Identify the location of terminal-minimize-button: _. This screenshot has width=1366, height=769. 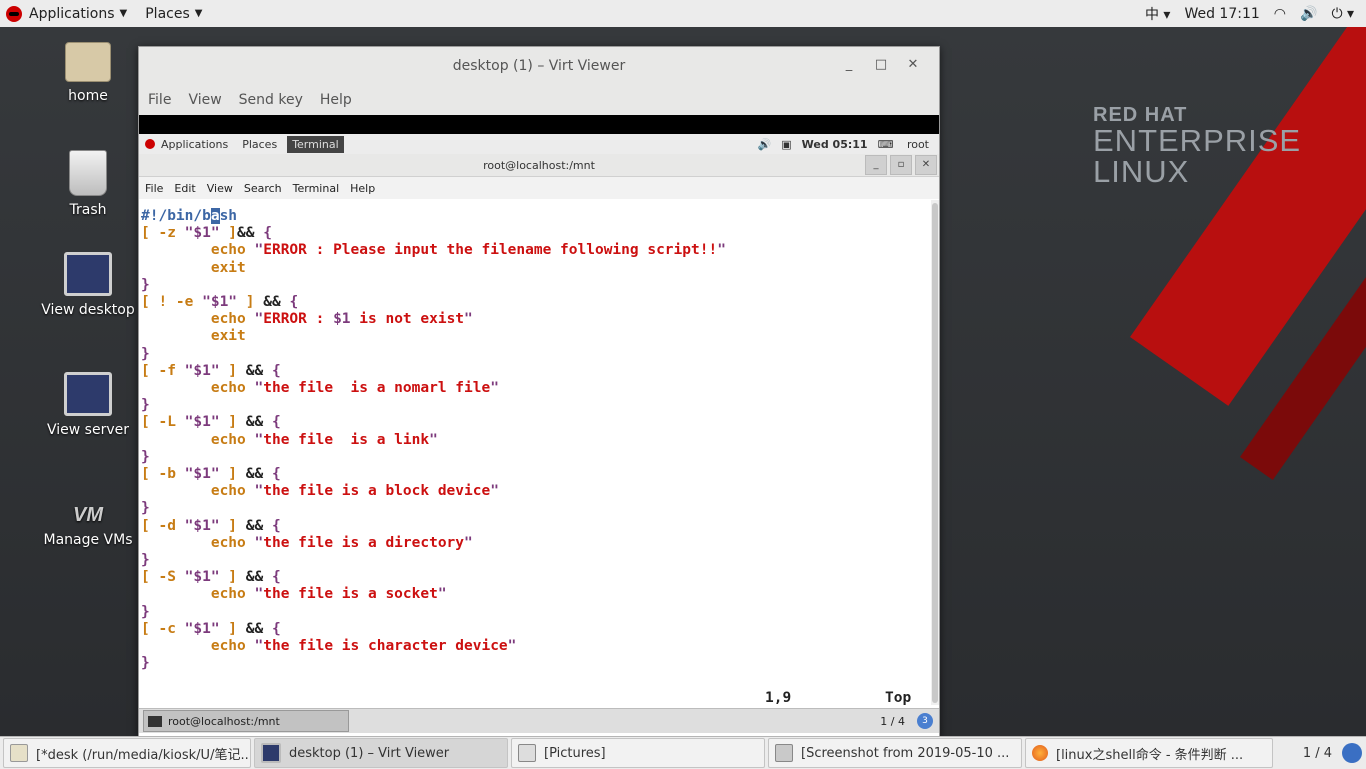
(876, 165).